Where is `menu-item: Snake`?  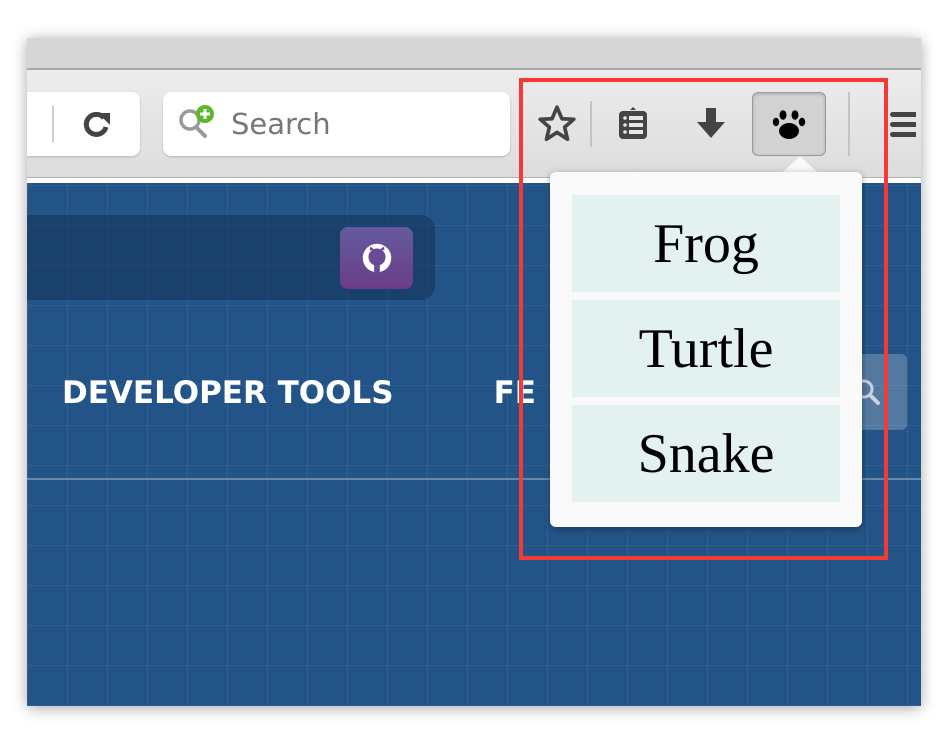 menu-item: Snake is located at coordinates (706, 453).